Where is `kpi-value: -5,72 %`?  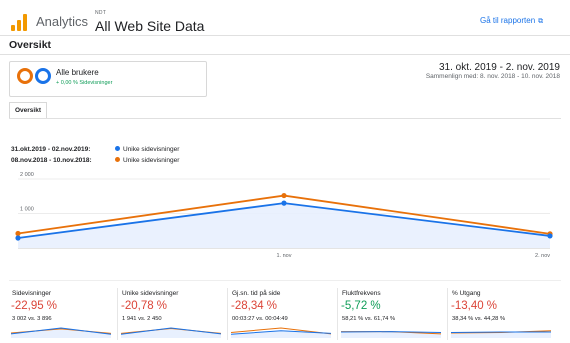
kpi-value: -5,72 % is located at coordinates (361, 306).